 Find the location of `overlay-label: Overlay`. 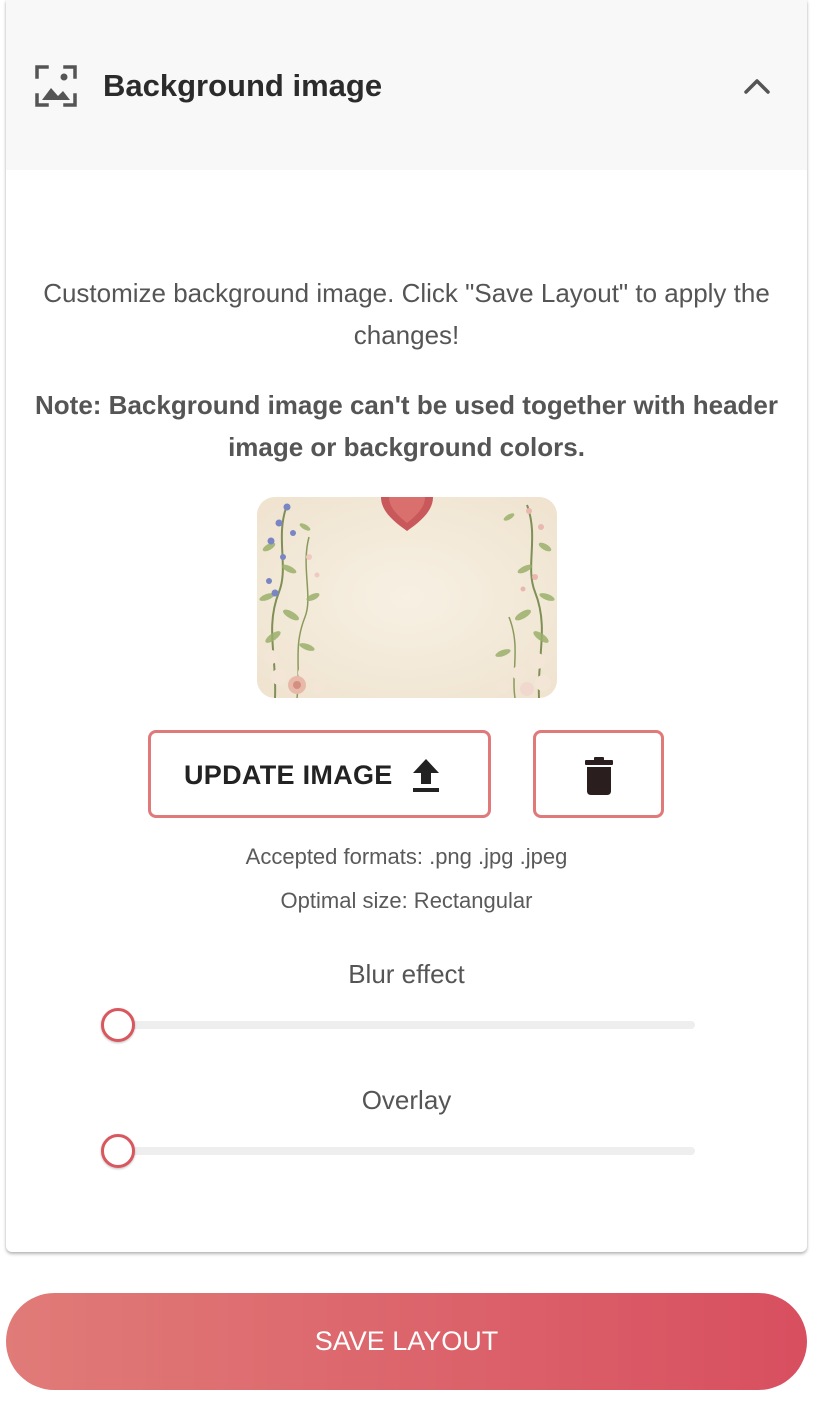

overlay-label: Overlay is located at coordinates (406, 1100).